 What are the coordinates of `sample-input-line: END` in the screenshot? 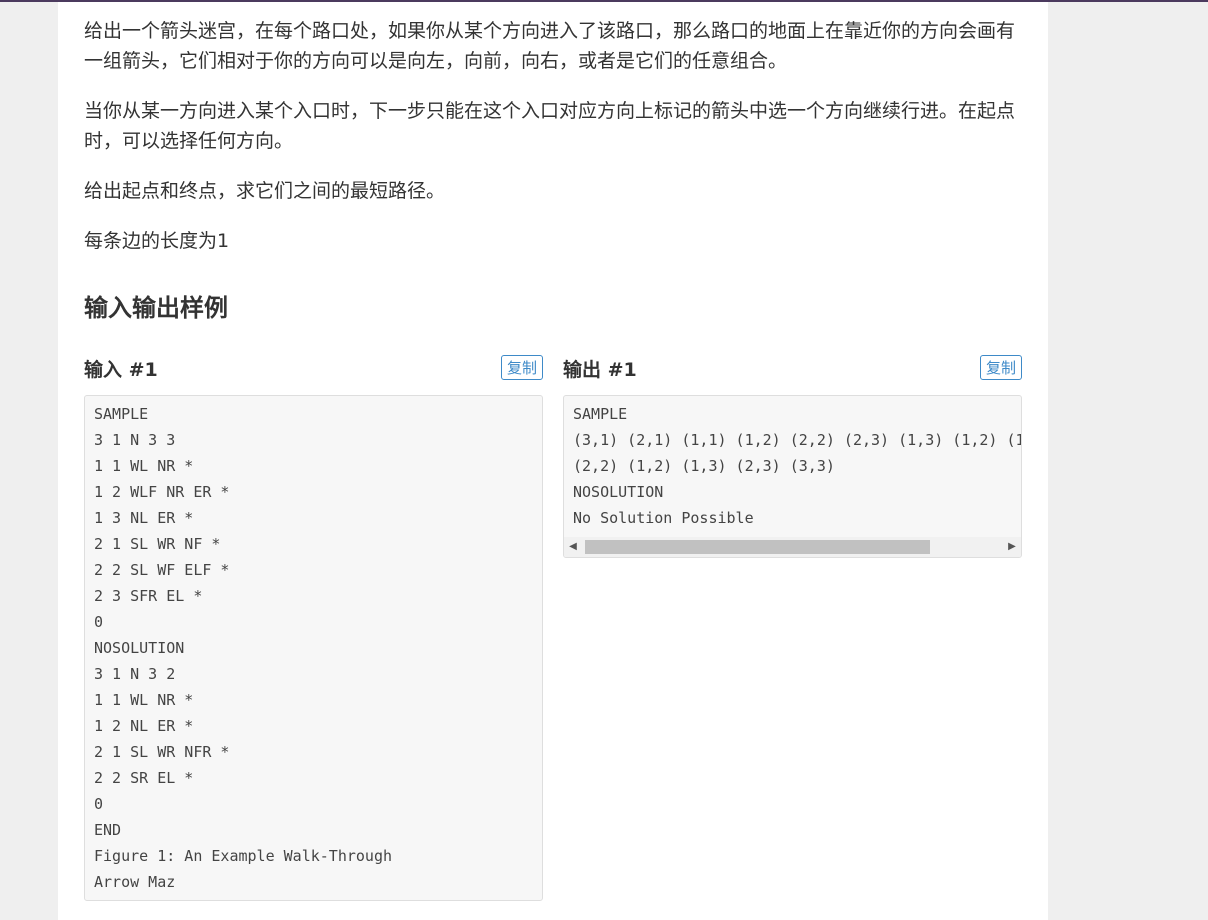 It's located at (108, 830).